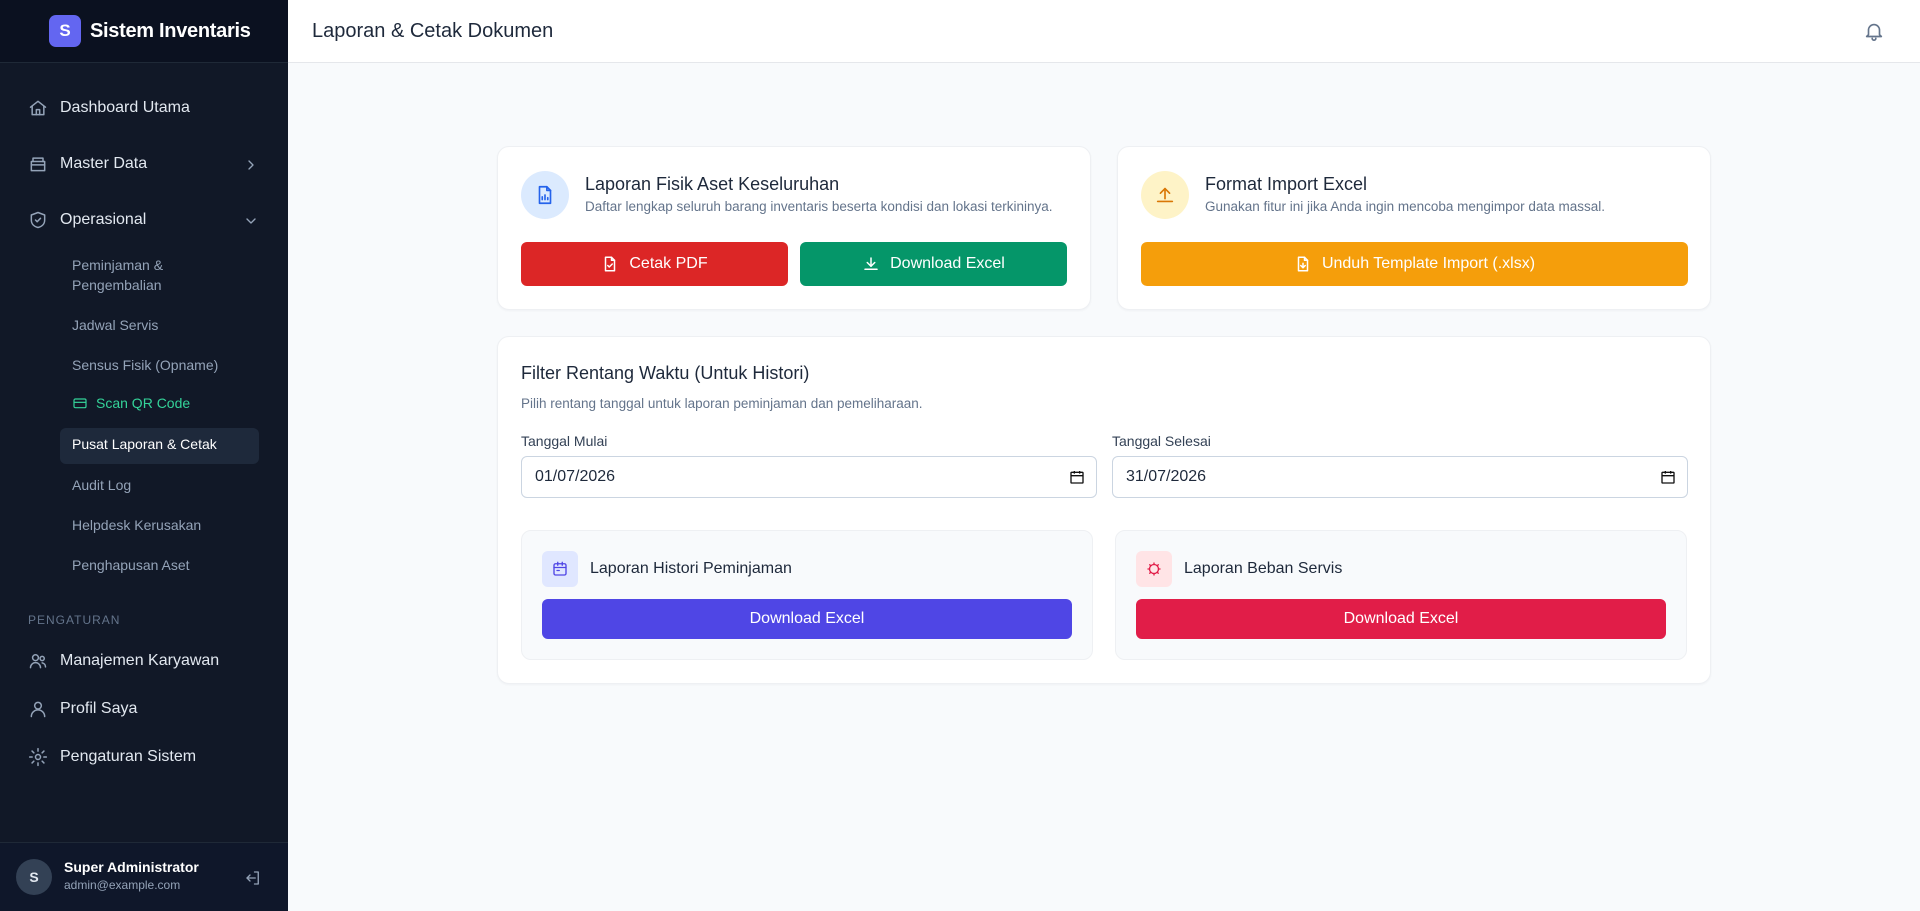 The image size is (1920, 911). Describe the element at coordinates (564, 441) in the screenshot. I see `start-date-label: Tanggal Mulai` at that location.